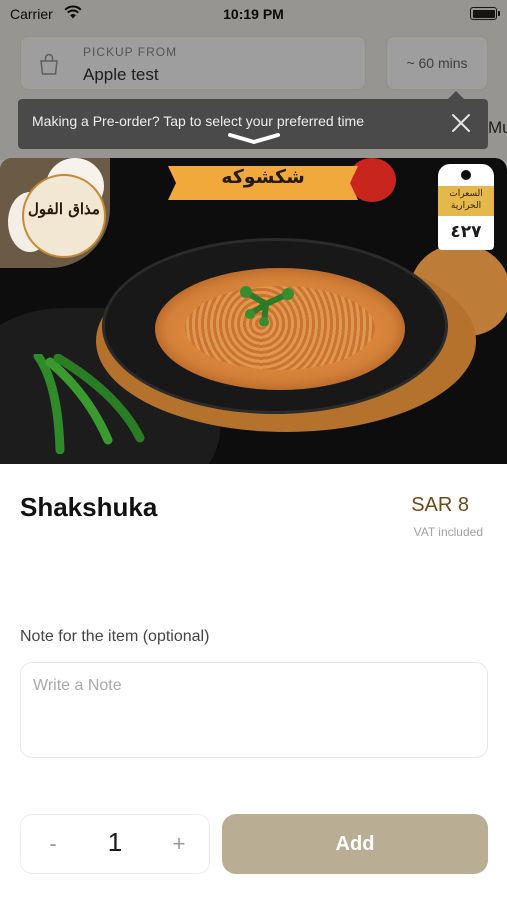 Image resolution: width=507 pixels, height=900 pixels. What do you see at coordinates (461, 123) in the screenshot?
I see `close-icon` at bounding box center [461, 123].